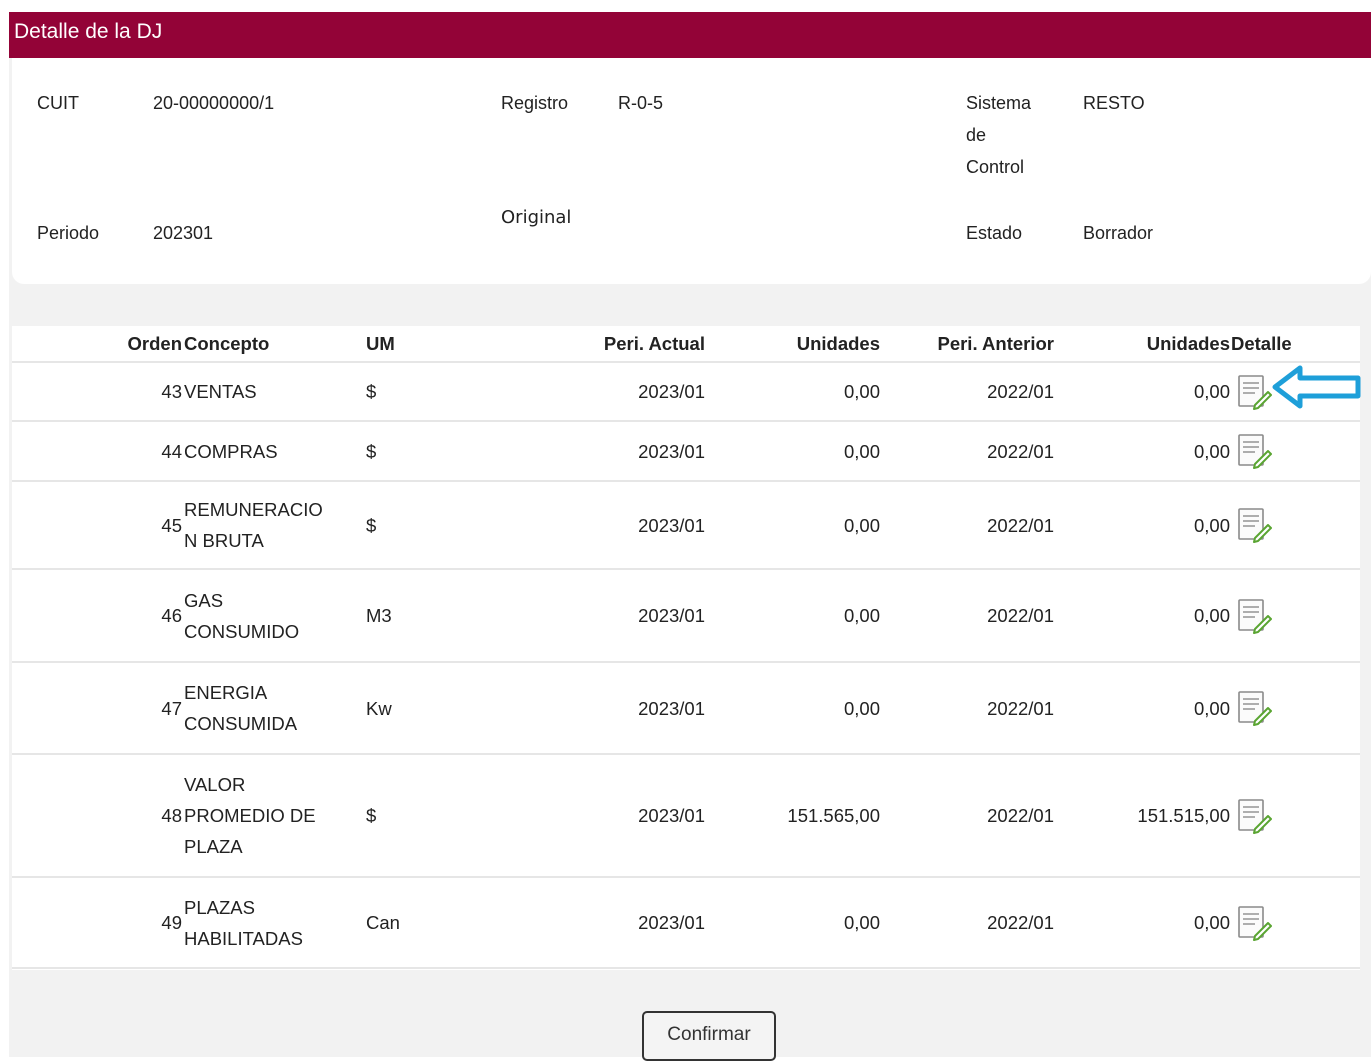 This screenshot has height=1061, width=1371. I want to click on periodo-value: 202301, so click(183, 233).